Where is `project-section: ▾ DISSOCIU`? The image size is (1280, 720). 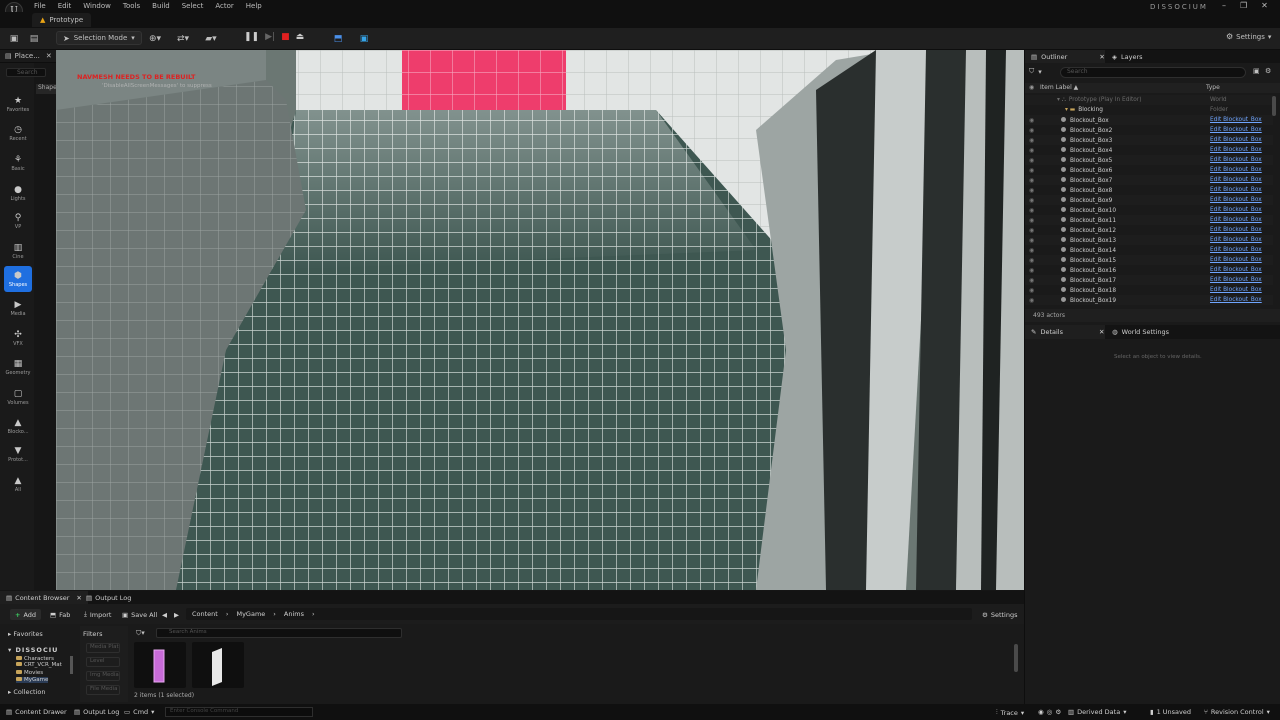 project-section: ▾ DISSOCIU is located at coordinates (33, 650).